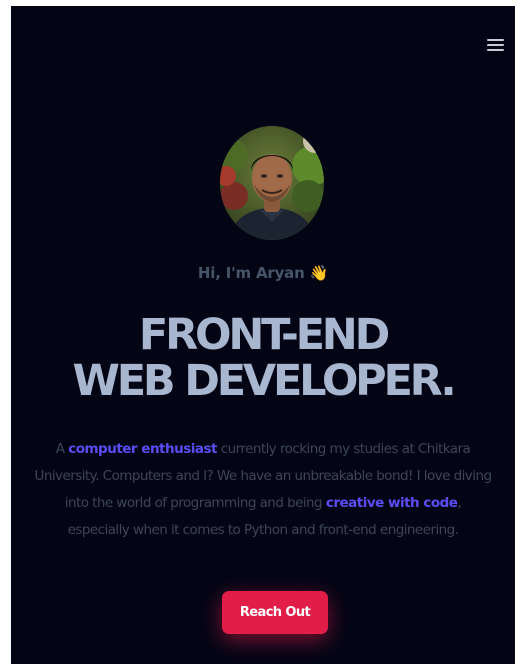 This screenshot has height=664, width=527. What do you see at coordinates (319, 273) in the screenshot?
I see `wave-emoji: 👋` at bounding box center [319, 273].